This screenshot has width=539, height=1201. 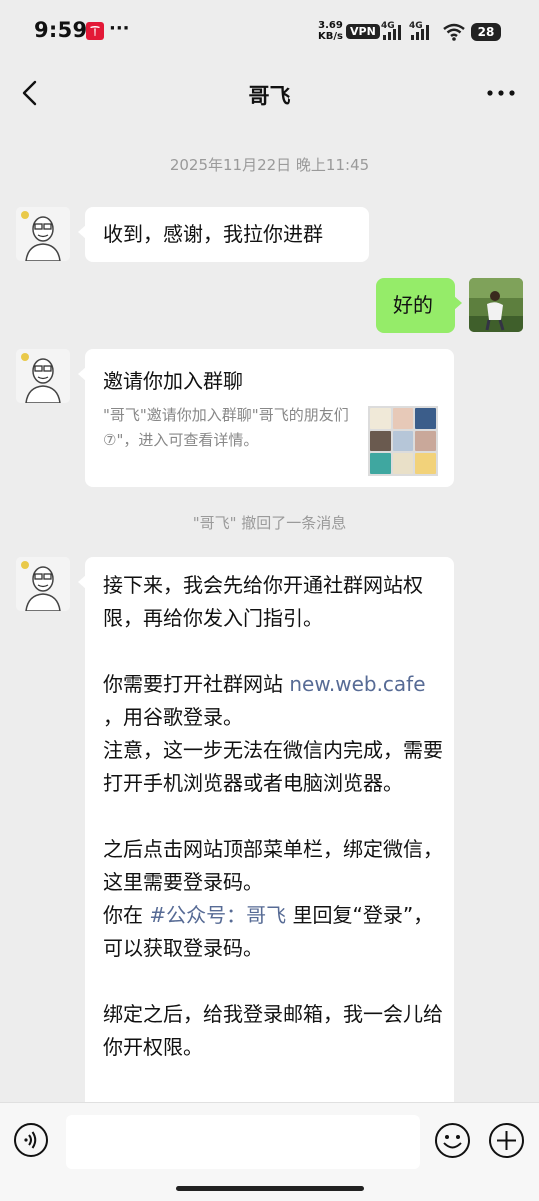 What do you see at coordinates (330, 25) in the screenshot?
I see `network-speed-value: 3.69` at bounding box center [330, 25].